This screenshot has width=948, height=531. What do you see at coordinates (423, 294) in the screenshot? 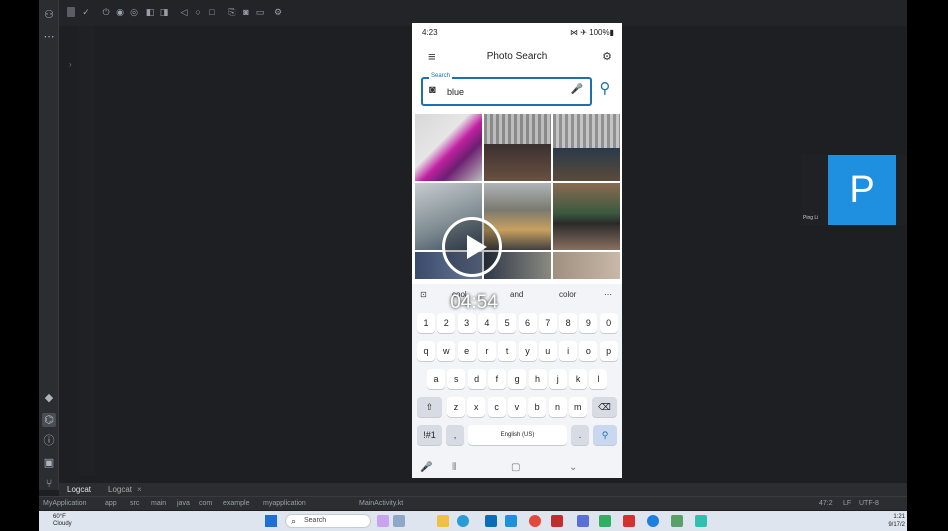
I see `keyboard-menu-icon: ⊡` at bounding box center [423, 294].